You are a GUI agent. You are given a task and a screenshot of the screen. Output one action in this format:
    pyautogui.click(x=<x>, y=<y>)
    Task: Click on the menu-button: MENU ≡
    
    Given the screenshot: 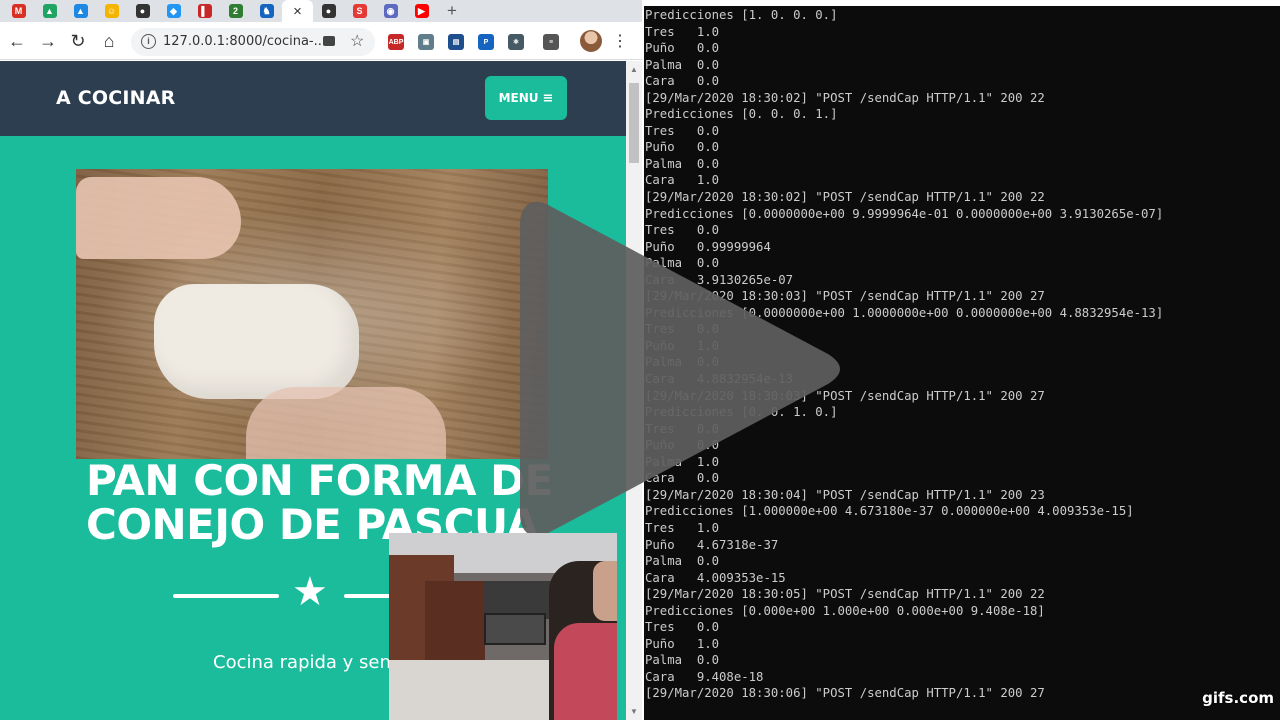 What is the action you would take?
    pyautogui.click(x=526, y=98)
    